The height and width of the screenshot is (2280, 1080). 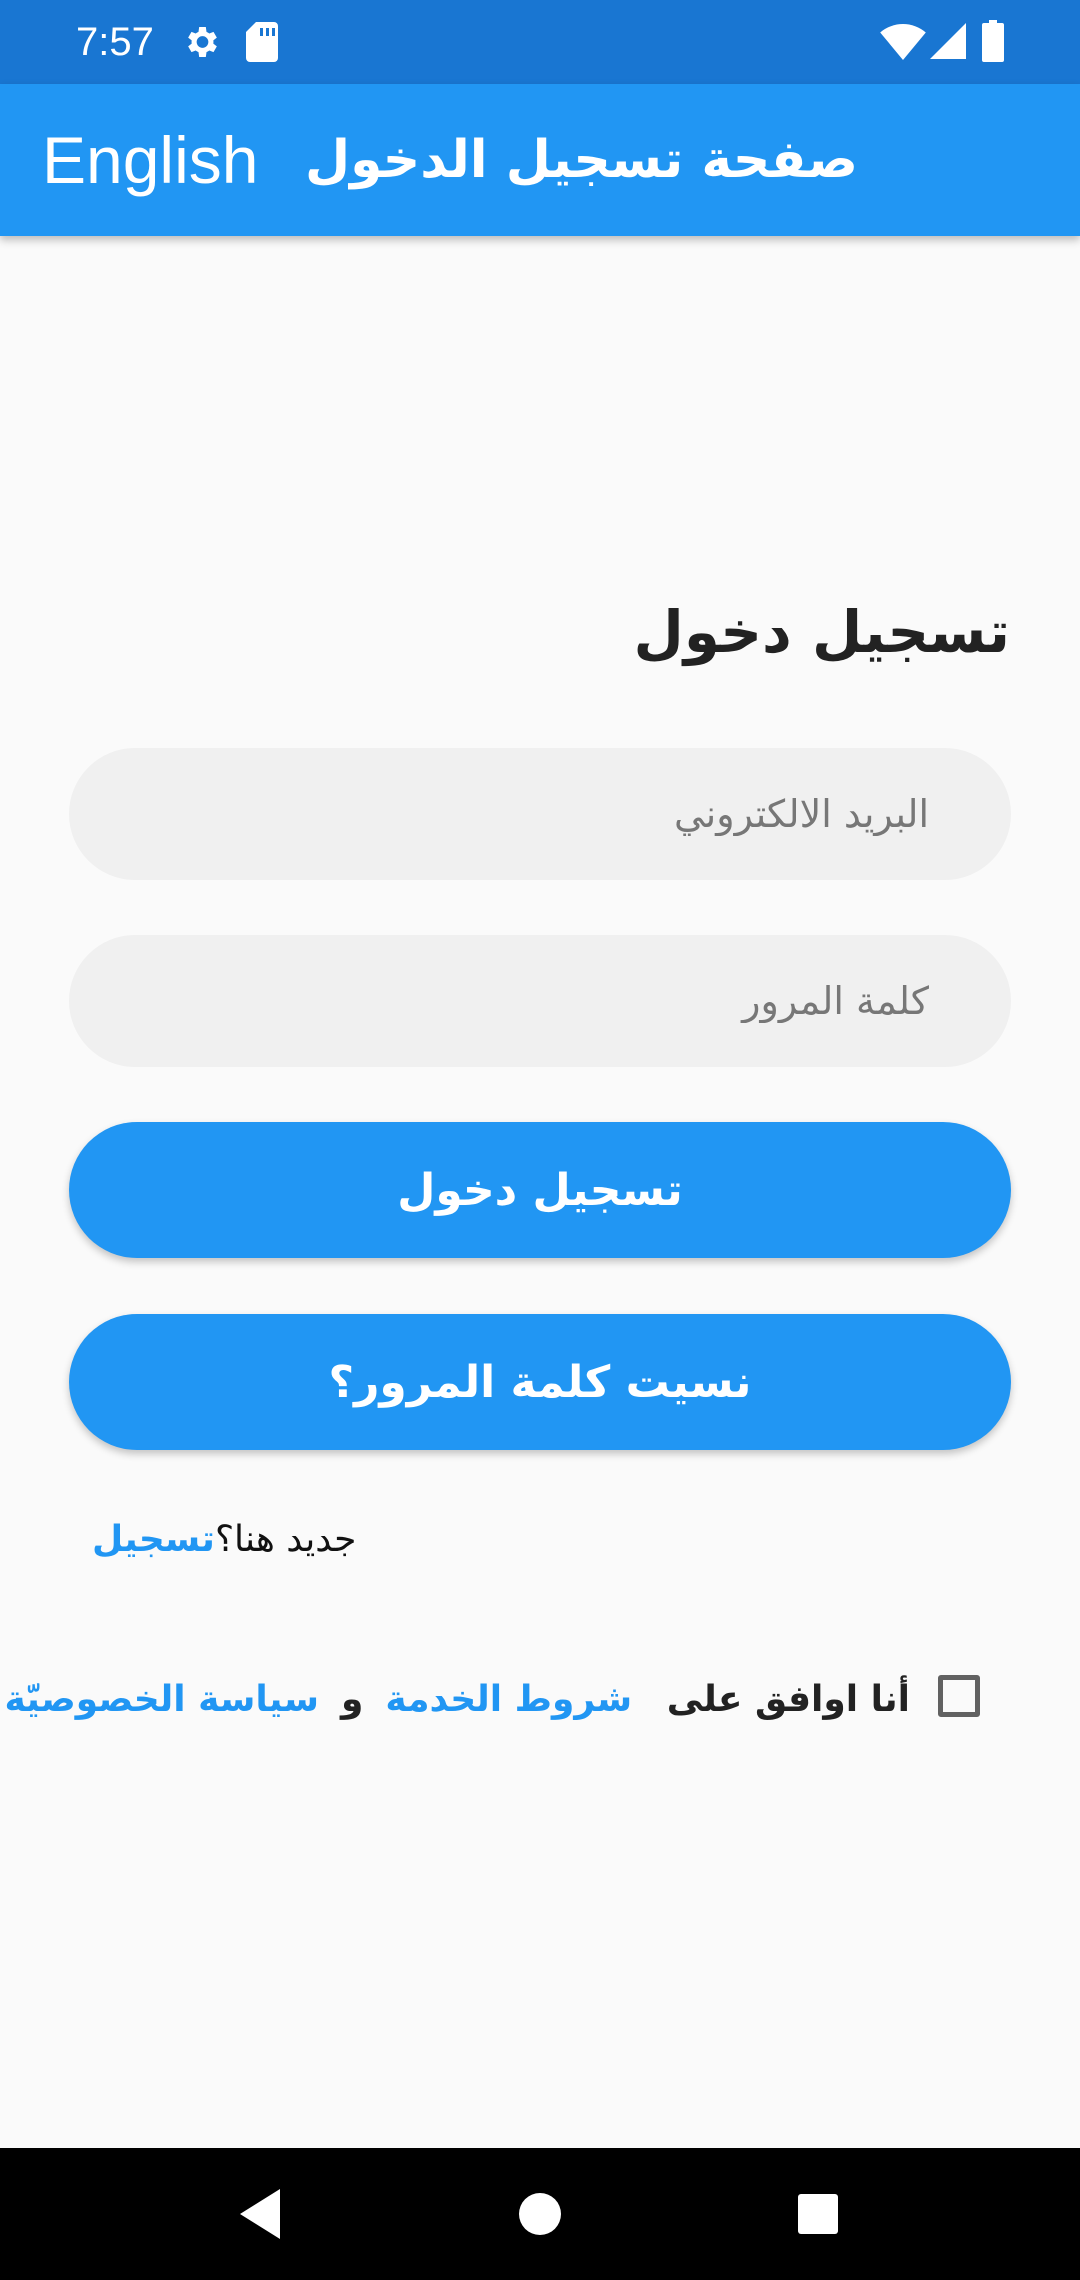 What do you see at coordinates (150, 160) in the screenshot?
I see `language-toggle-button: English` at bounding box center [150, 160].